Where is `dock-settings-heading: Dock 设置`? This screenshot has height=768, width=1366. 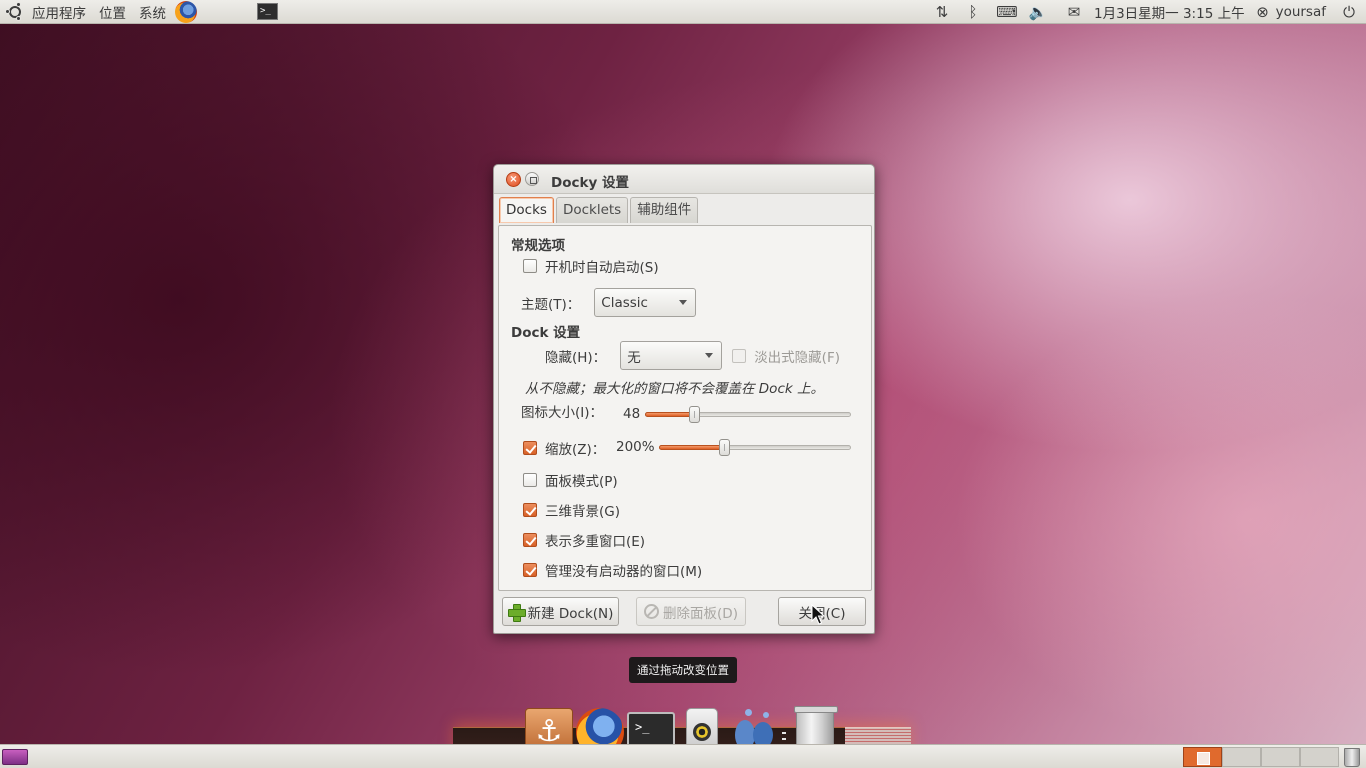
dock-settings-heading: Dock 设置 is located at coordinates (546, 333).